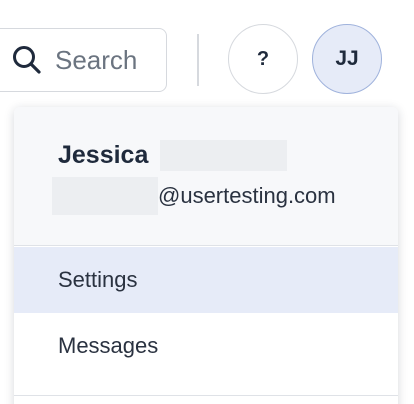 The height and width of the screenshot is (404, 414). What do you see at coordinates (98, 279) in the screenshot?
I see `menu-item-label: Settings` at bounding box center [98, 279].